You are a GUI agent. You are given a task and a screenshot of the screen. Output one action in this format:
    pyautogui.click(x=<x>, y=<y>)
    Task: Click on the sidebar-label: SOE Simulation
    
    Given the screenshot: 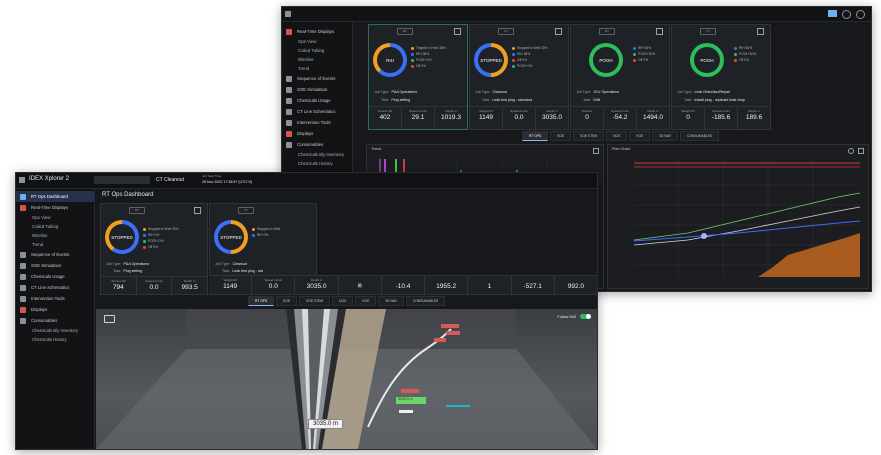 What is the action you would take?
    pyautogui.click(x=312, y=89)
    